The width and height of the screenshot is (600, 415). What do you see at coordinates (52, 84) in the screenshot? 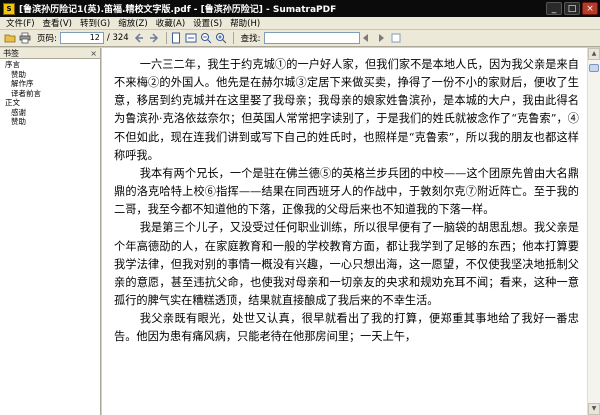
I see `bookmark-item: 解作序` at bounding box center [52, 84].